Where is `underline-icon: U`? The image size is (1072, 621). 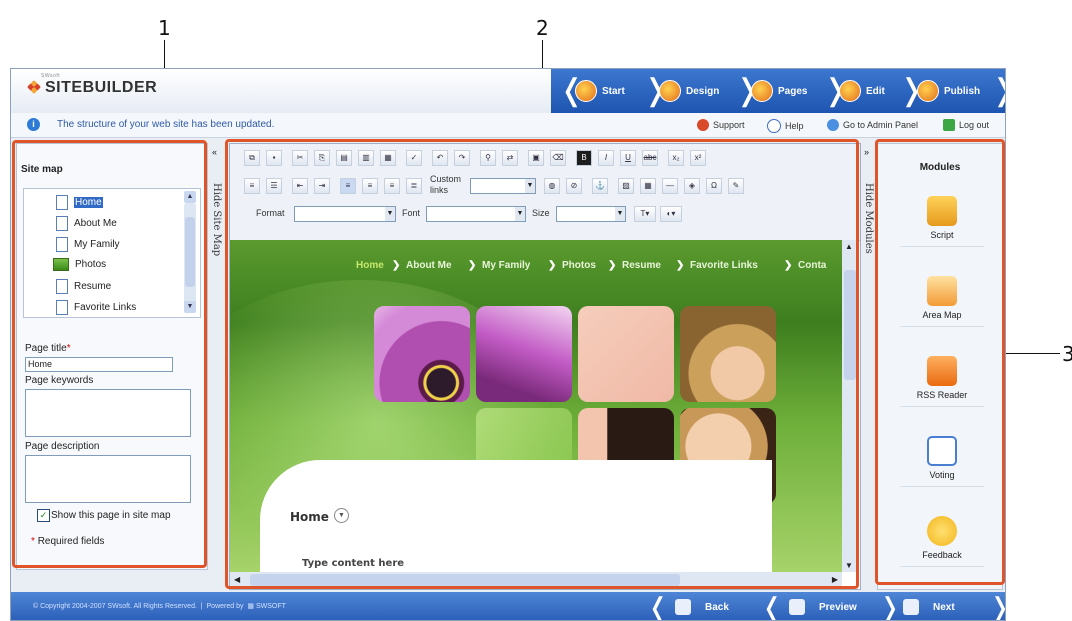 underline-icon: U is located at coordinates (628, 158).